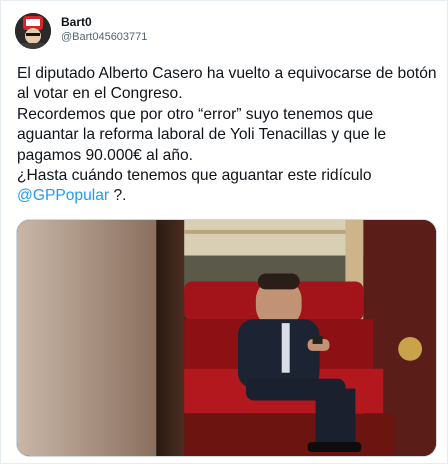  Describe the element at coordinates (76, 22) in the screenshot. I see `display-name: Bart0` at that location.